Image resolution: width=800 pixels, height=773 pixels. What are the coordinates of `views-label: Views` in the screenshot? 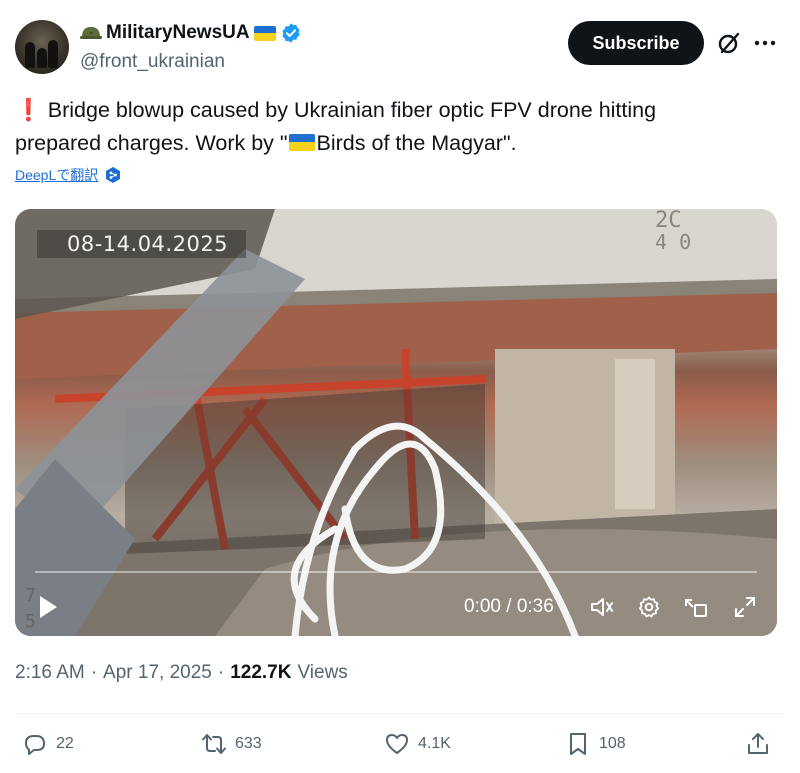 It's located at (322, 672).